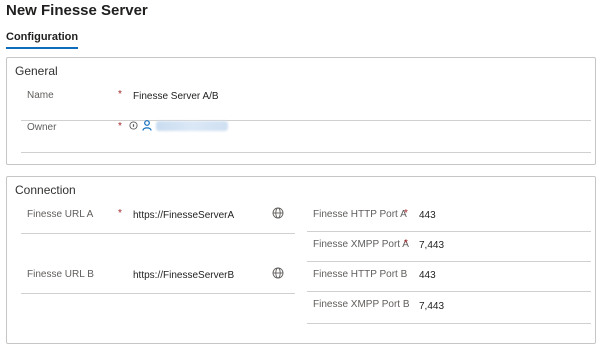 The height and width of the screenshot is (349, 601). Describe the element at coordinates (449, 311) in the screenshot. I see `xmpp-port-b-field-row: Finesse XMPP Port B 7,443` at that location.